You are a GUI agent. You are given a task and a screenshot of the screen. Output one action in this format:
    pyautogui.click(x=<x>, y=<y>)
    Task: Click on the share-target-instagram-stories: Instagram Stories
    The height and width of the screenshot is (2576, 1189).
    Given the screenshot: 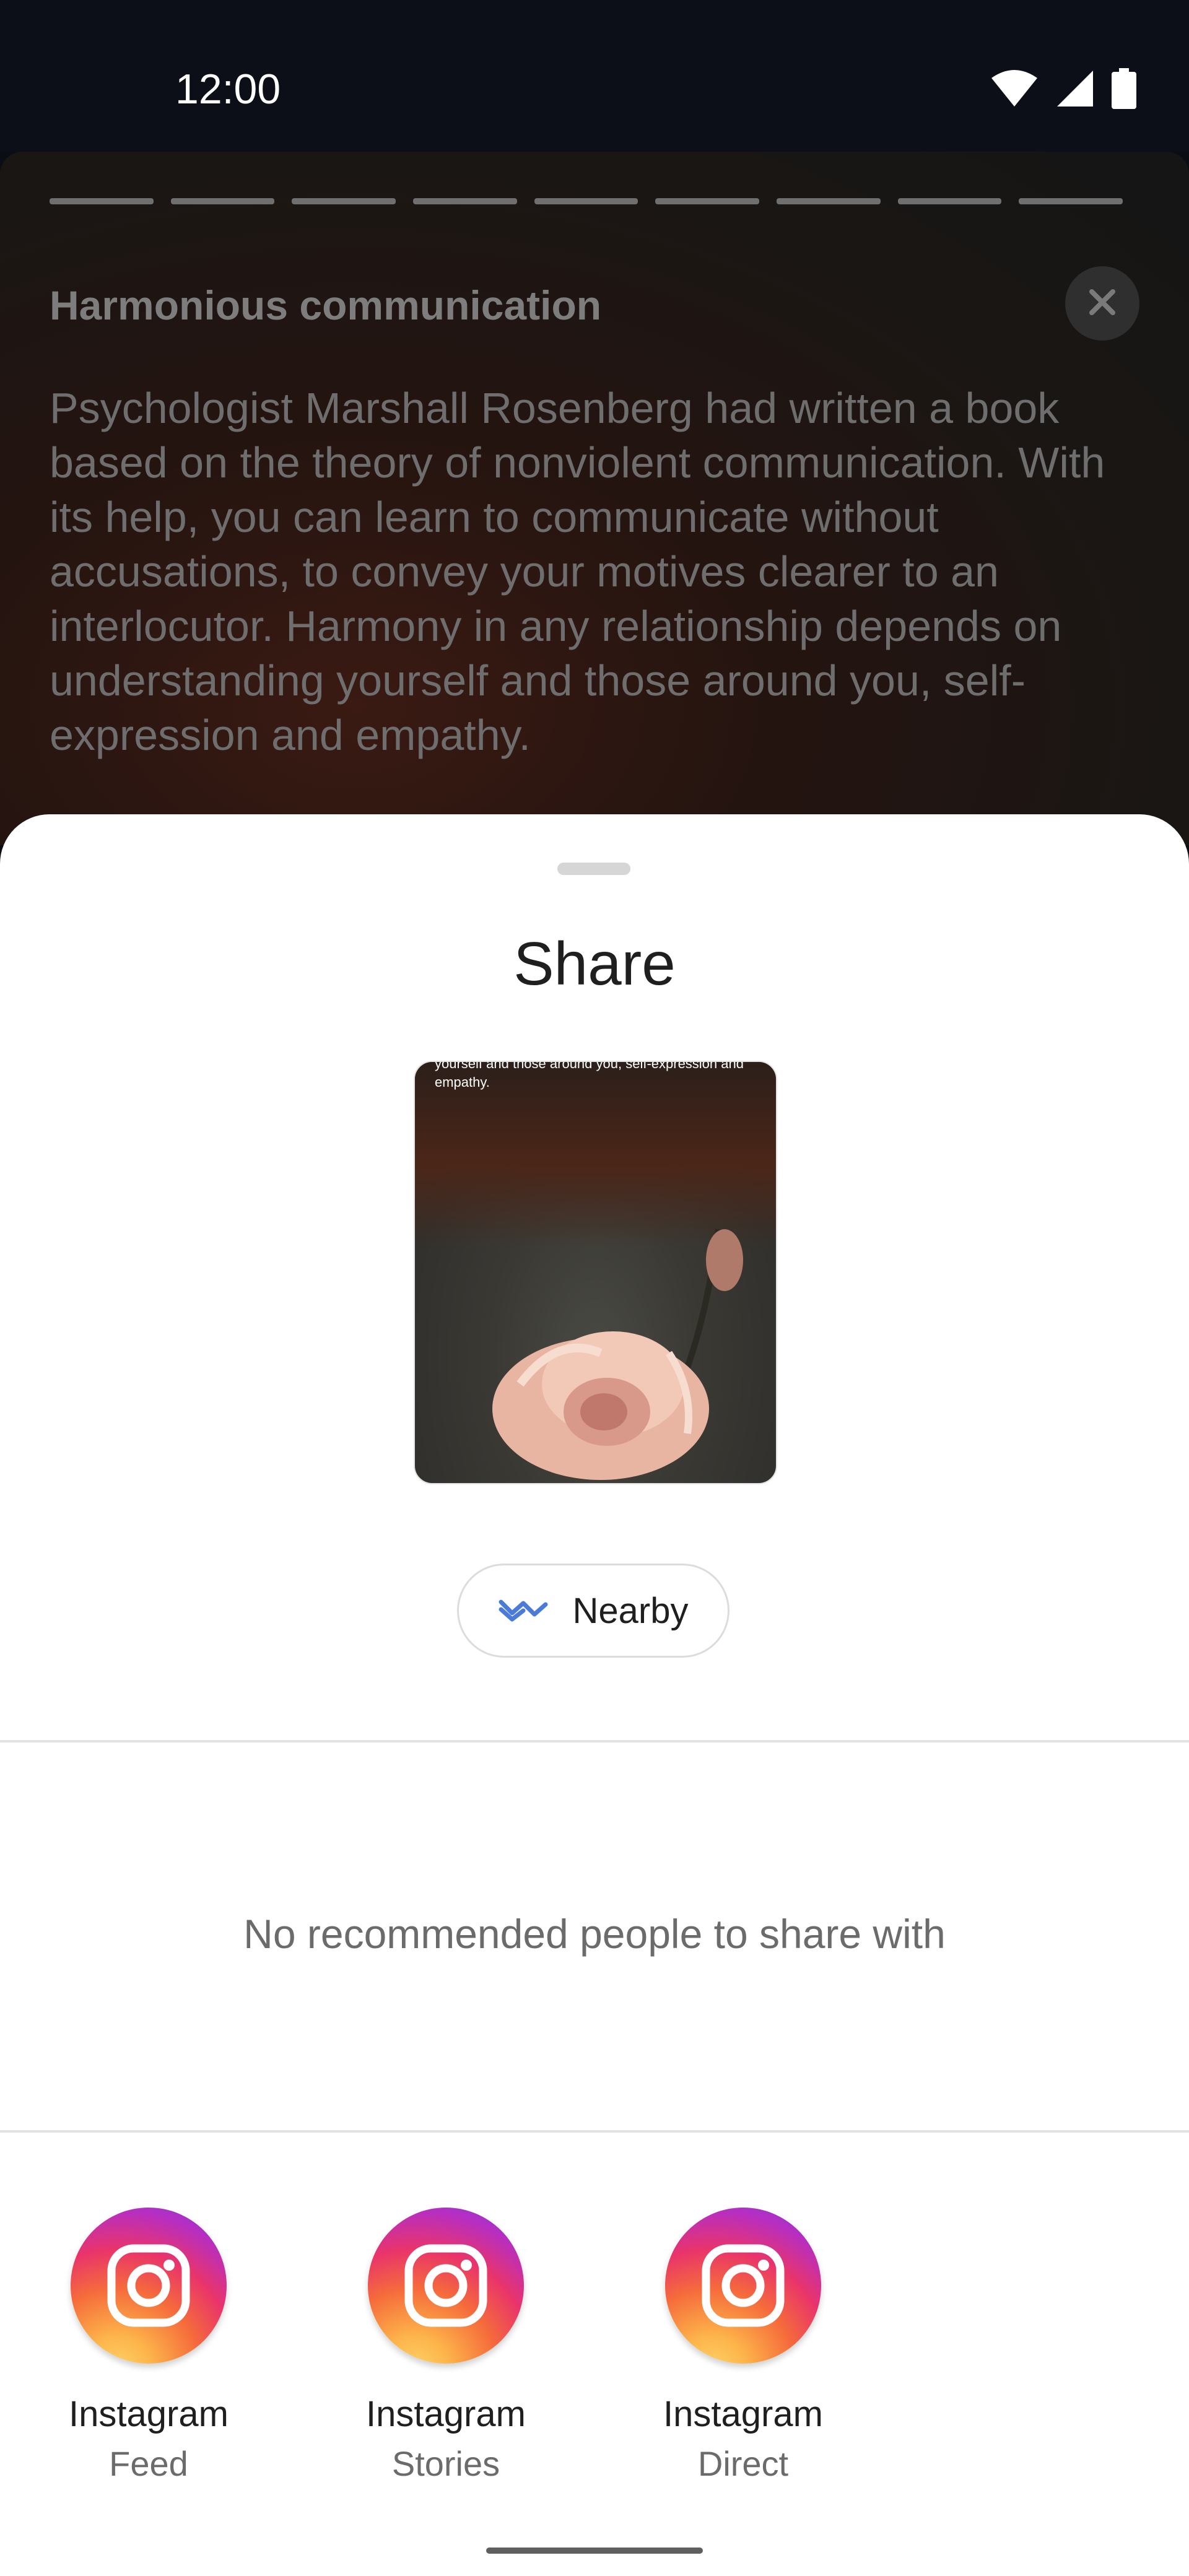 What is the action you would take?
    pyautogui.click(x=446, y=2346)
    